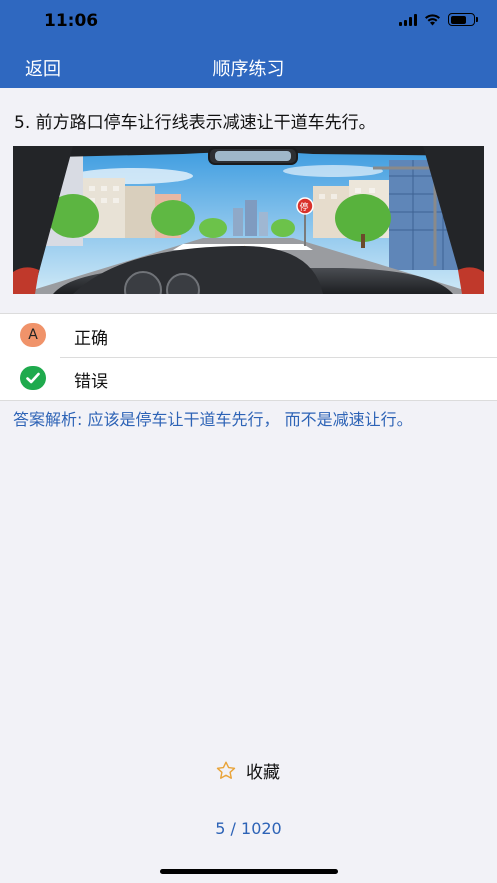 This screenshot has width=497, height=883. I want to click on option-a-badge: A, so click(33, 335).